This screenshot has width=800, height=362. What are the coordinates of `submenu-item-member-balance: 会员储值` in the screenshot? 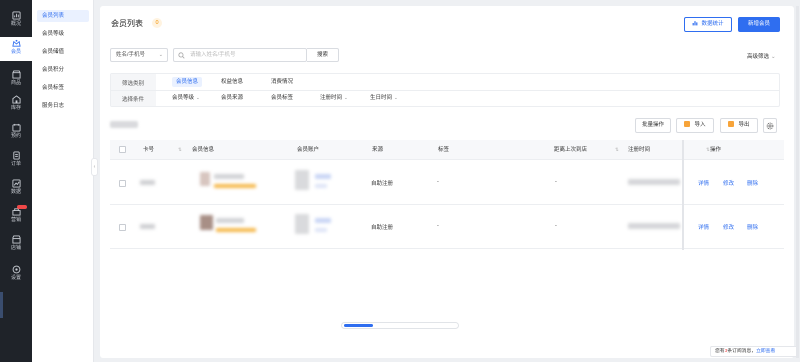 It's located at (63, 52).